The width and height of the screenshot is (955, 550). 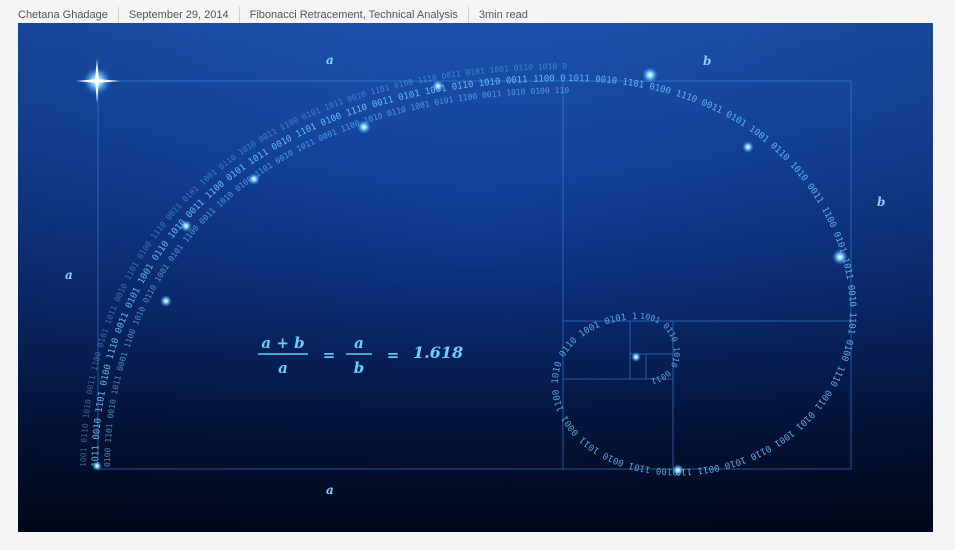 What do you see at coordinates (283, 368) in the screenshot?
I see `formula-denominator-left: a` at bounding box center [283, 368].